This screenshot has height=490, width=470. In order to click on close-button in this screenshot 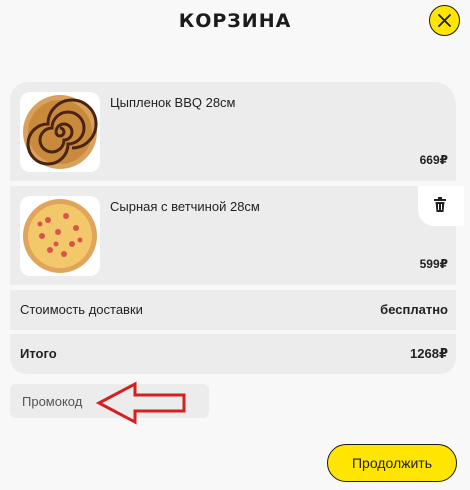, I will do `click(444, 20)`.